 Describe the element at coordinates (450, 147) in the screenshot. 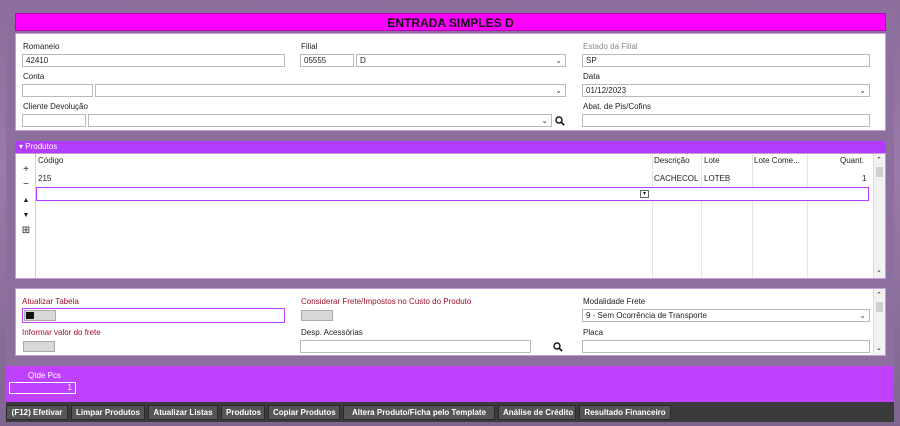

I see `produtos-section-header: ▾ Produtos` at that location.